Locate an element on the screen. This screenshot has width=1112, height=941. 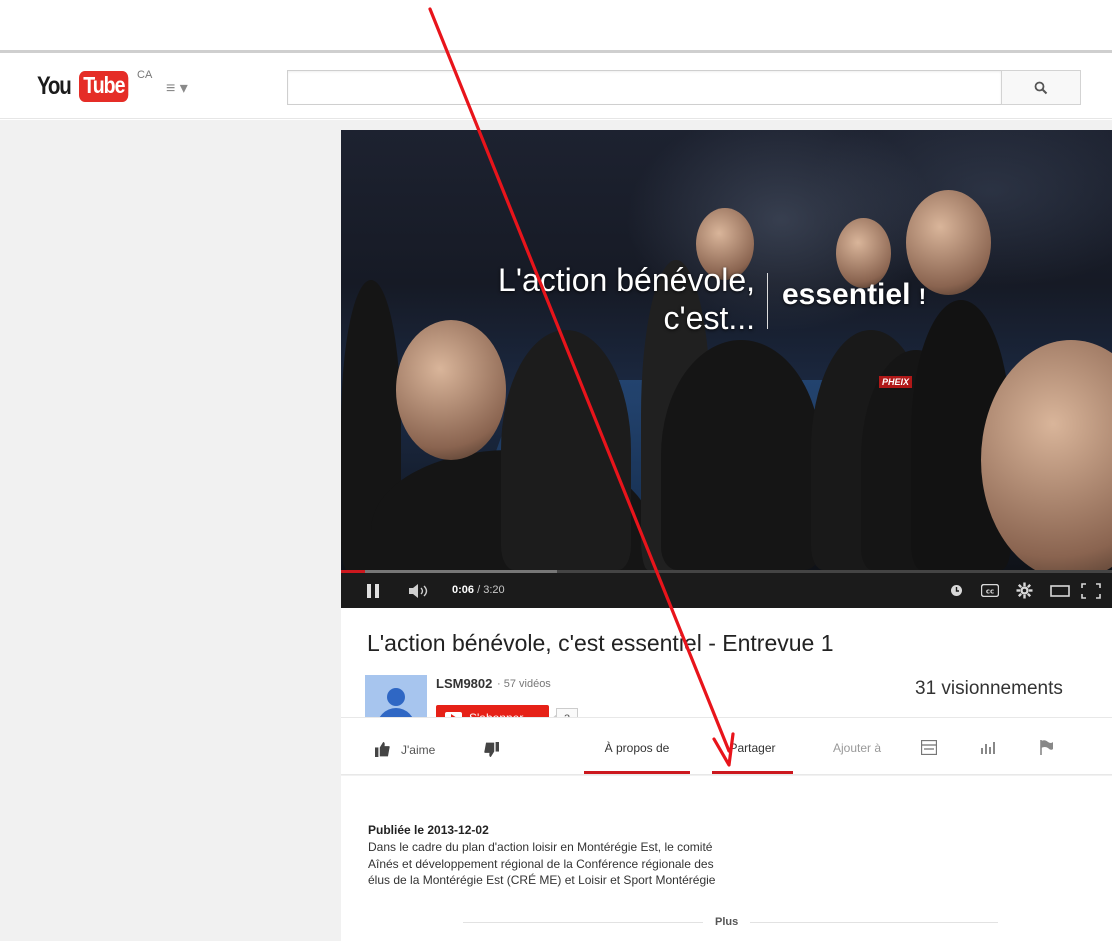
dislike-button is located at coordinates (491, 751).